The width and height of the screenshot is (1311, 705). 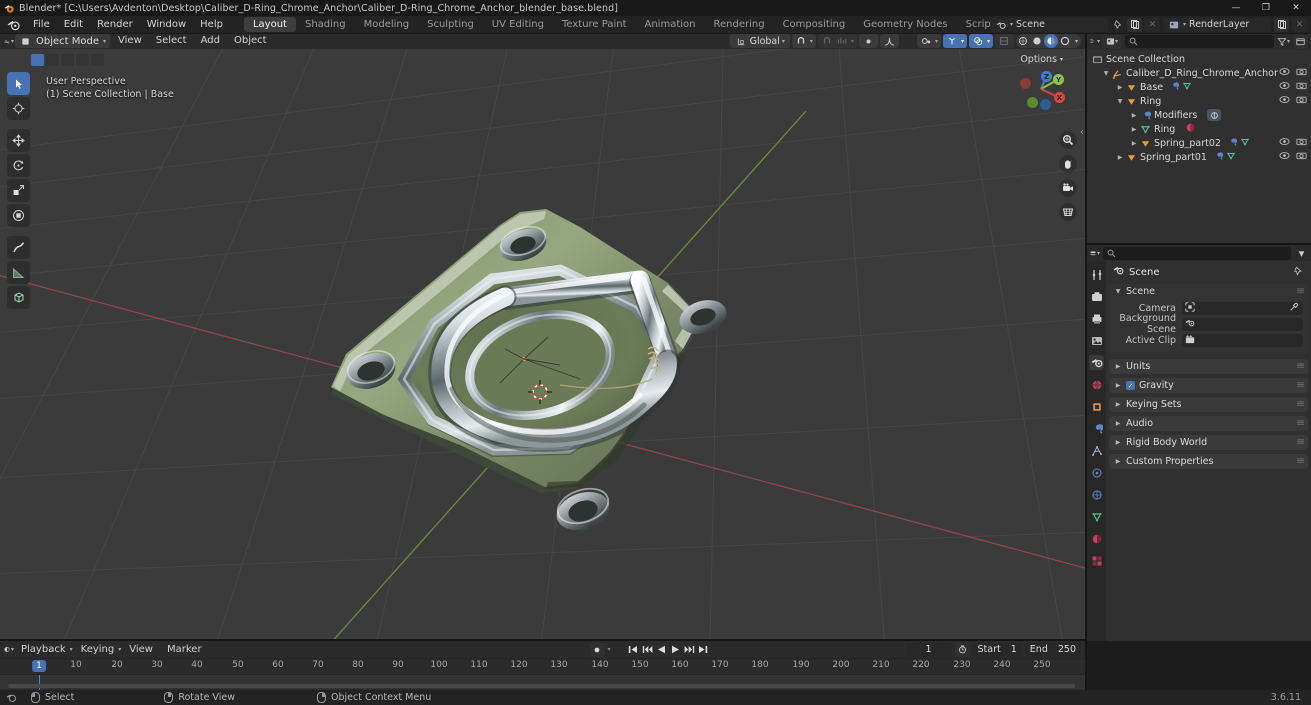 What do you see at coordinates (43, 650) in the screenshot?
I see `timeline-menu-playback: Playback` at bounding box center [43, 650].